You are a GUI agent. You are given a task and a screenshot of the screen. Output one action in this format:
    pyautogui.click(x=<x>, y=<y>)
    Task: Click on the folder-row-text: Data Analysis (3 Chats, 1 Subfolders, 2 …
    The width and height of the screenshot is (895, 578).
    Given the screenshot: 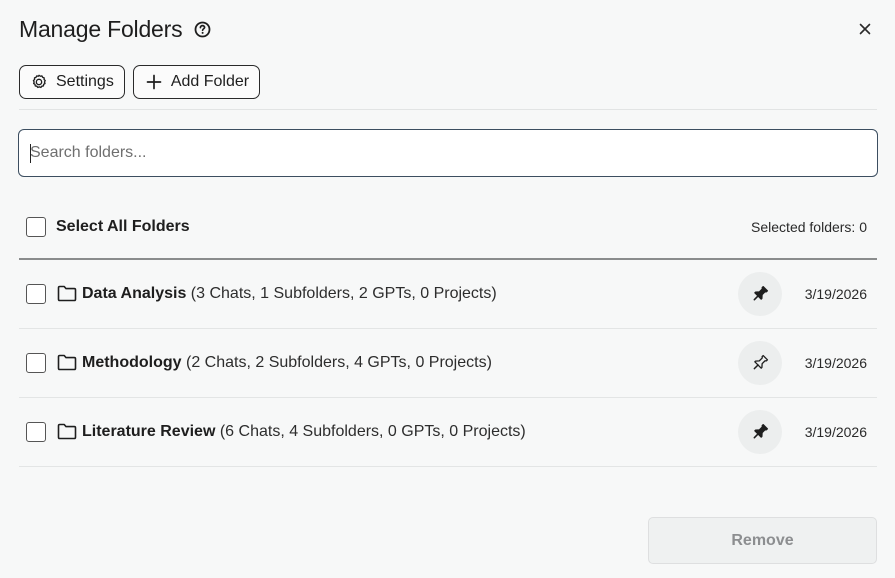 What is the action you would take?
    pyautogui.click(x=289, y=294)
    